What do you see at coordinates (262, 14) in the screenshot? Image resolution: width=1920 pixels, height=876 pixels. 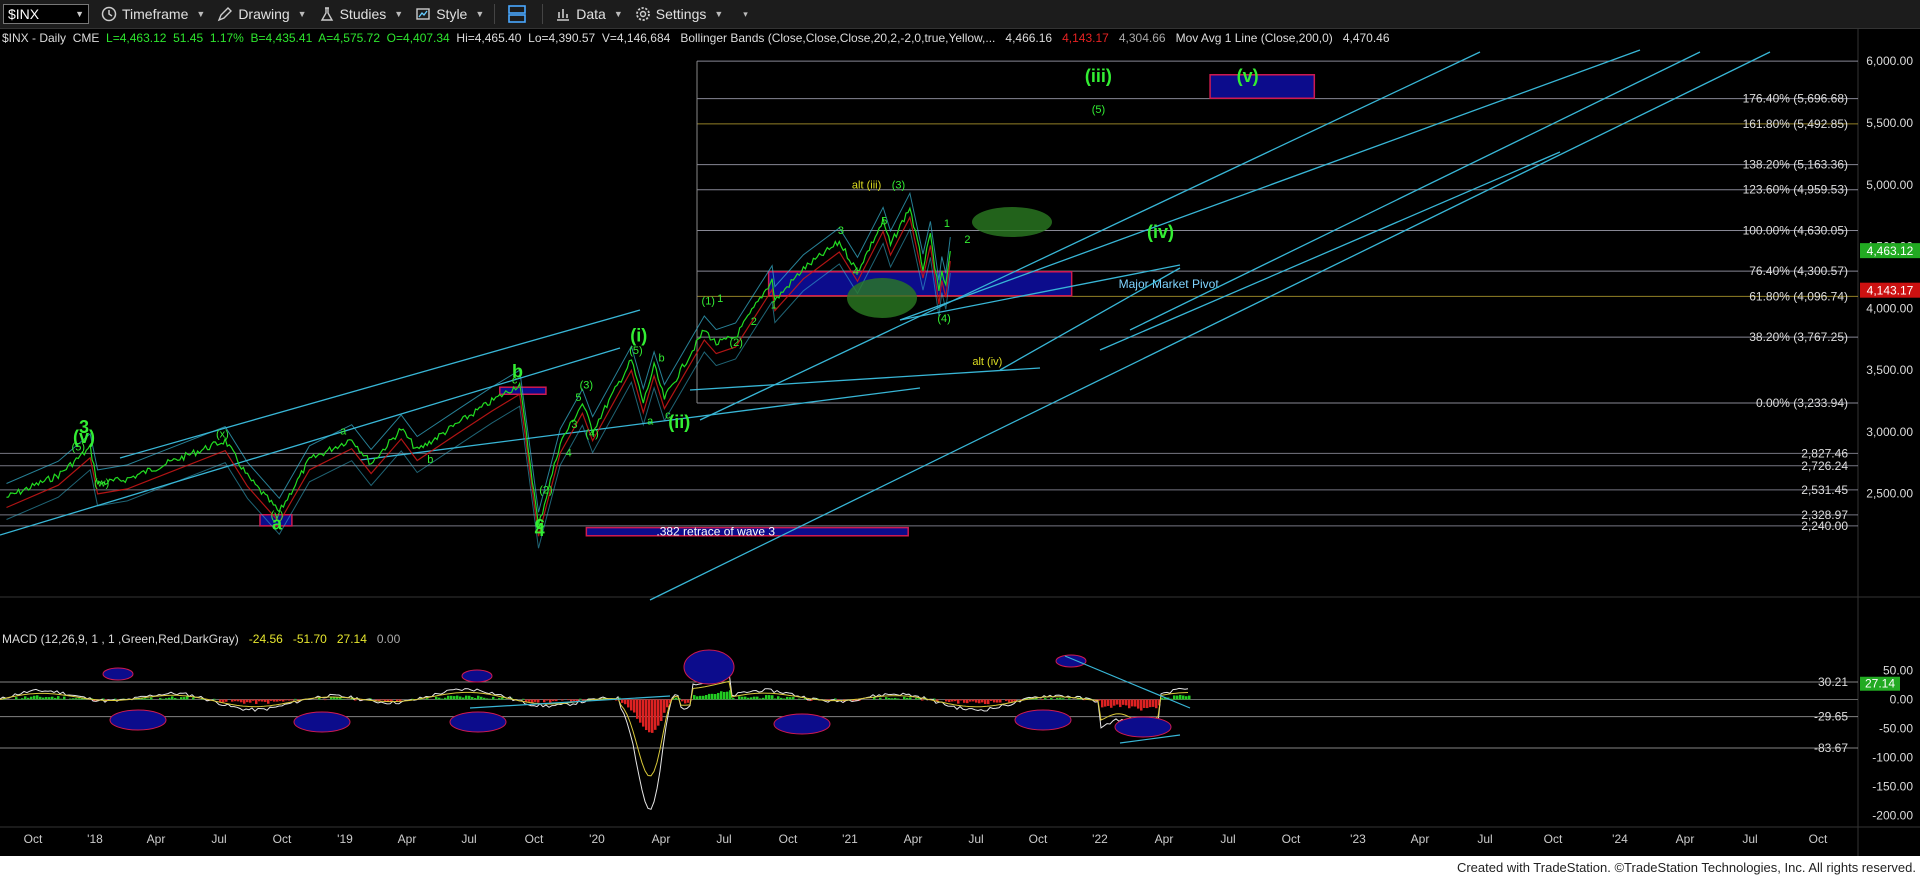 I see `drawing-button: Drawing ▼` at bounding box center [262, 14].